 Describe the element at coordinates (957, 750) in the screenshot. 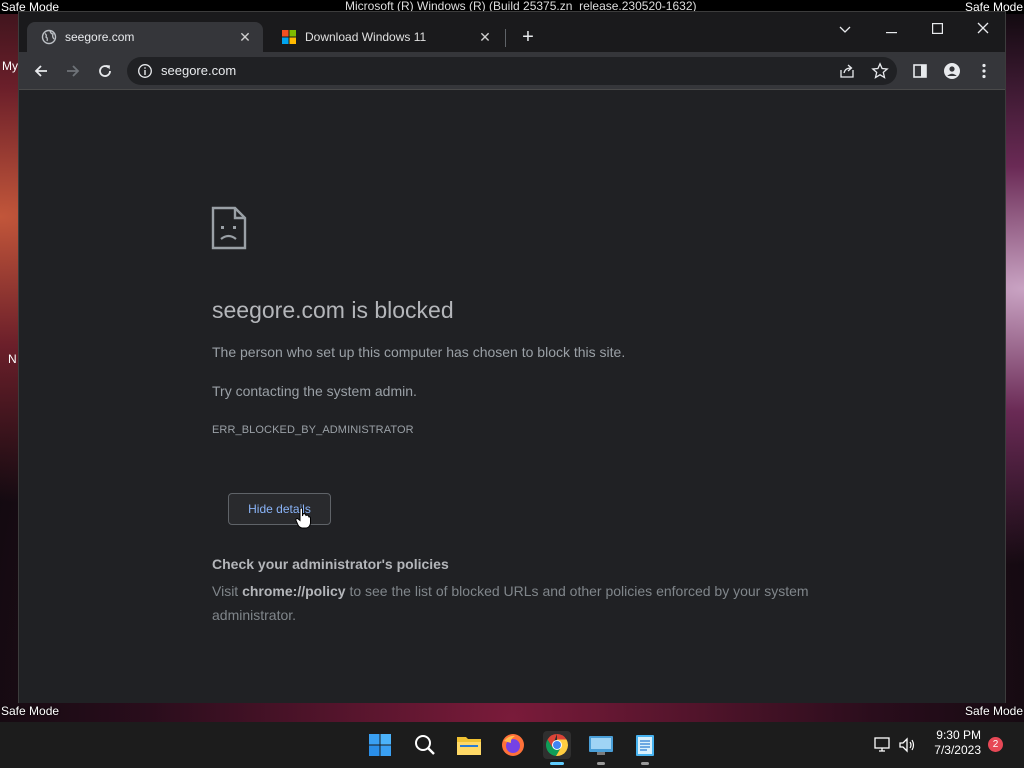

I see `clock-date: 7/3/2023` at that location.